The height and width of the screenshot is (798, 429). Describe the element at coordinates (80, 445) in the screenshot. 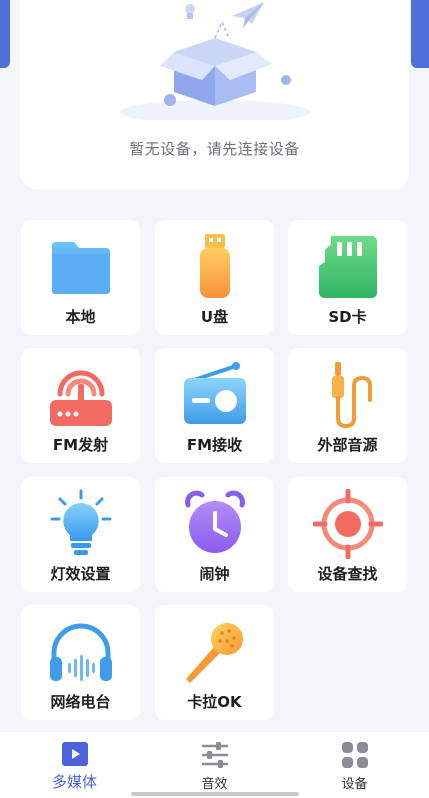

I see `tile-label: FM发射` at that location.